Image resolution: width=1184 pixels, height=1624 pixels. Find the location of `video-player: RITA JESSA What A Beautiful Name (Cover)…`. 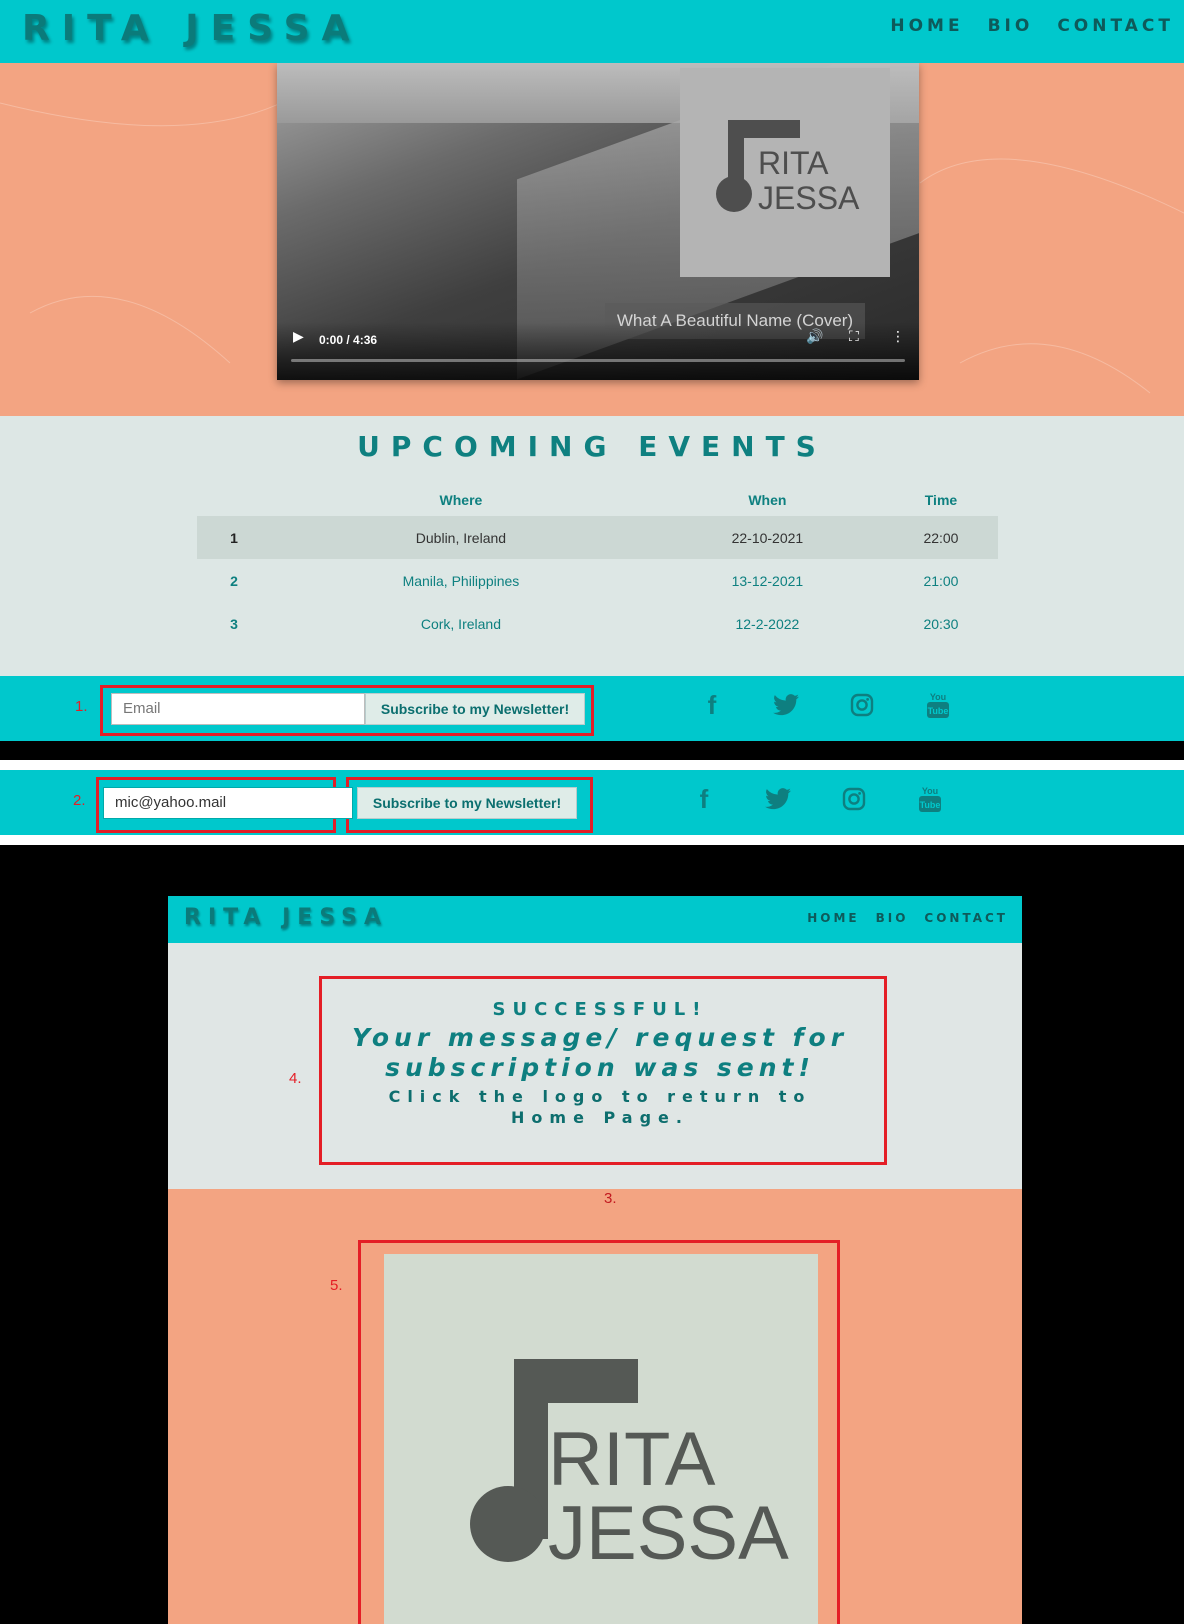

video-player: RITA JESSA What A Beautiful Name (Cover)… is located at coordinates (598, 221).